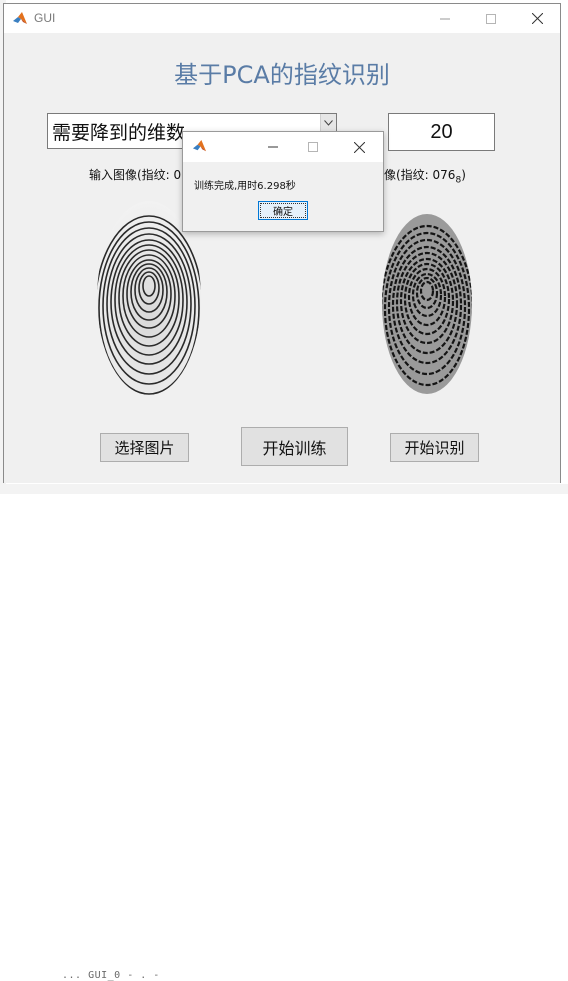  I want to click on select-image-button: 选择图片, so click(144, 447).